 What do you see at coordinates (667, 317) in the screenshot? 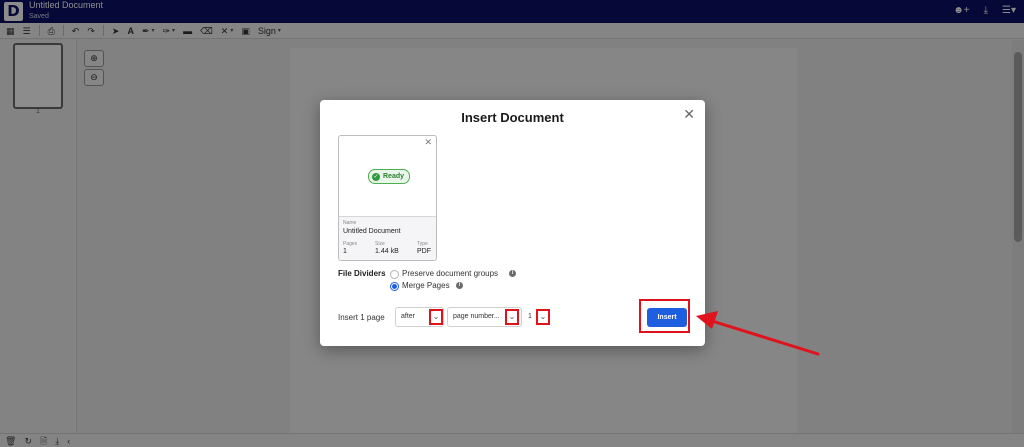
I see `insert-button: Insert` at bounding box center [667, 317].